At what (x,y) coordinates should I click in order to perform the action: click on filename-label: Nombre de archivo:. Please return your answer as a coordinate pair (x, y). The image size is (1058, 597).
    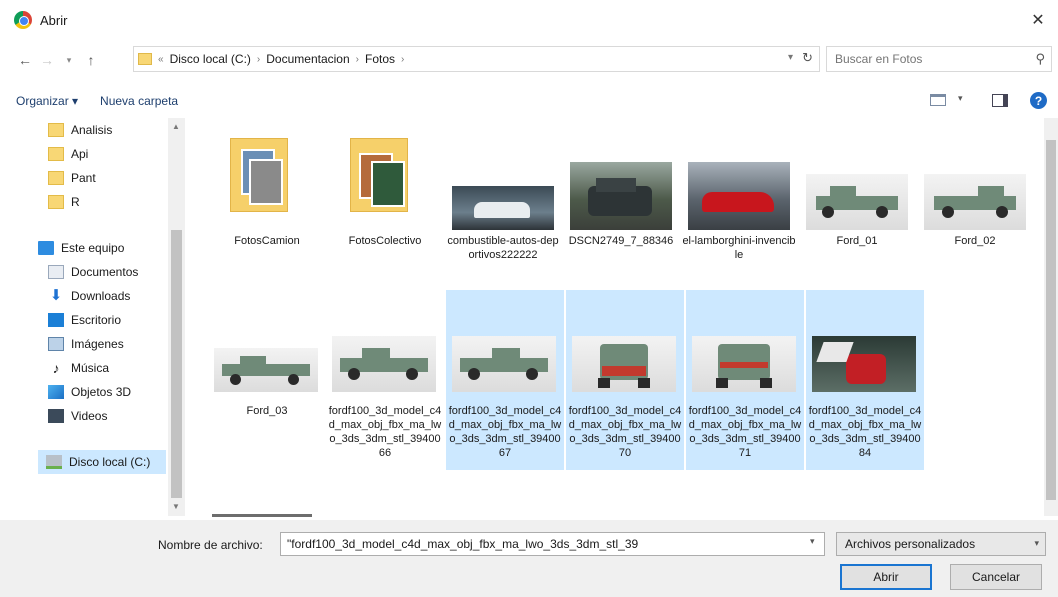
    Looking at the image, I should click on (210, 545).